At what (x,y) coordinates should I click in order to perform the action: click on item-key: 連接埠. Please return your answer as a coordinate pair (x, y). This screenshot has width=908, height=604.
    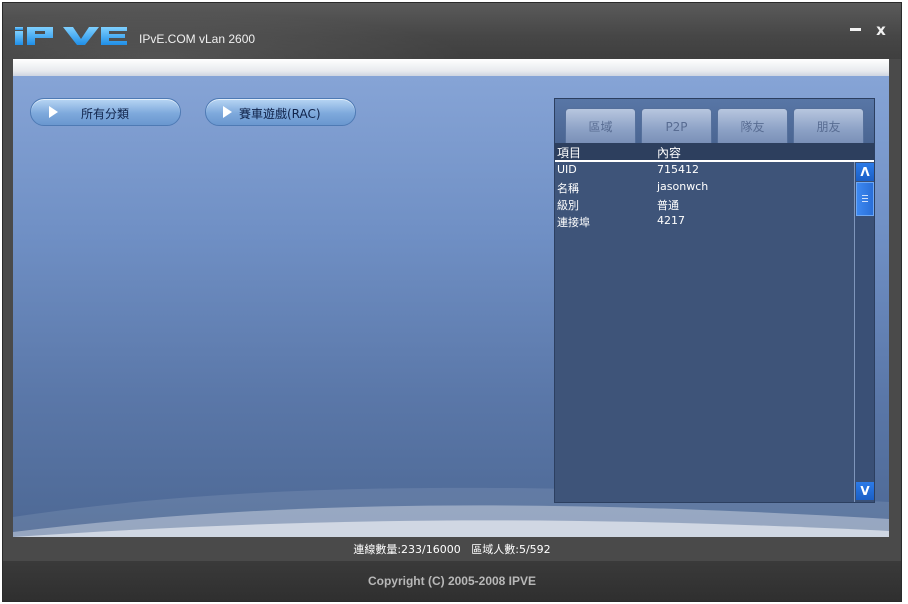
    Looking at the image, I should click on (573, 222).